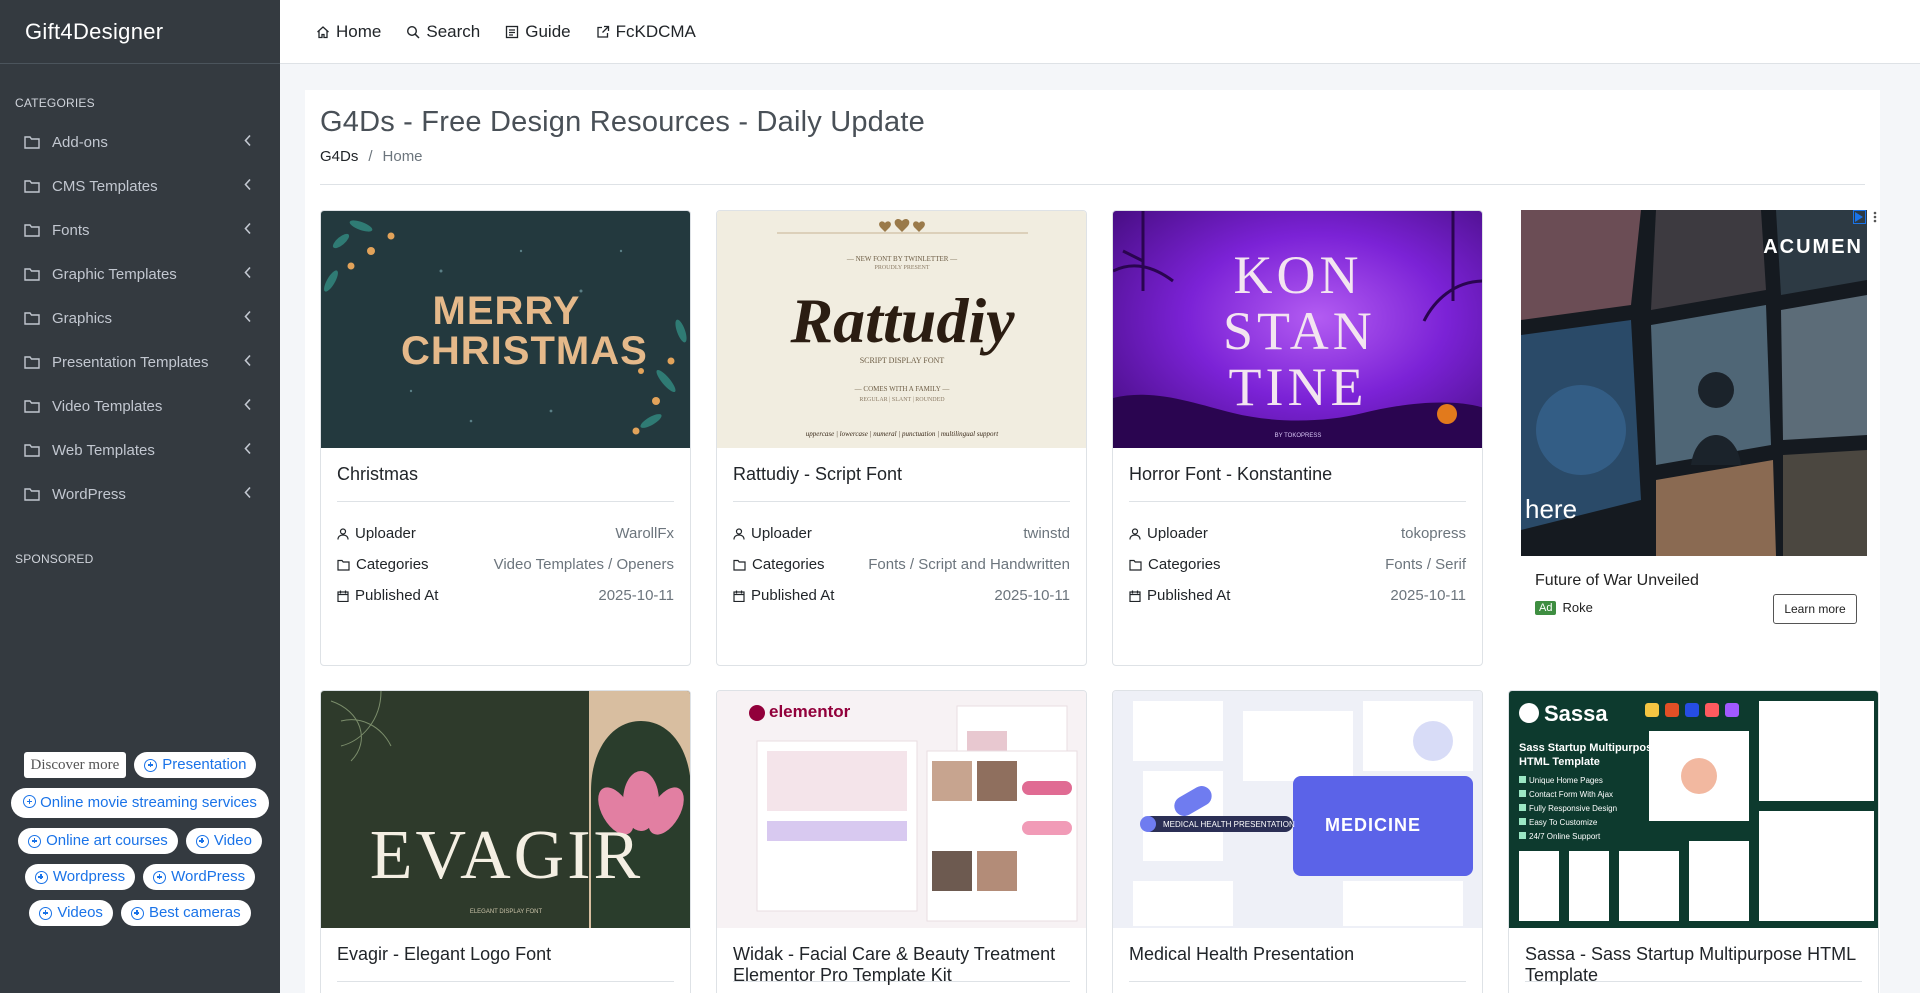 The image size is (1920, 993). What do you see at coordinates (199, 877) in the screenshot?
I see `wordpress-chip-2: WordPress` at bounding box center [199, 877].